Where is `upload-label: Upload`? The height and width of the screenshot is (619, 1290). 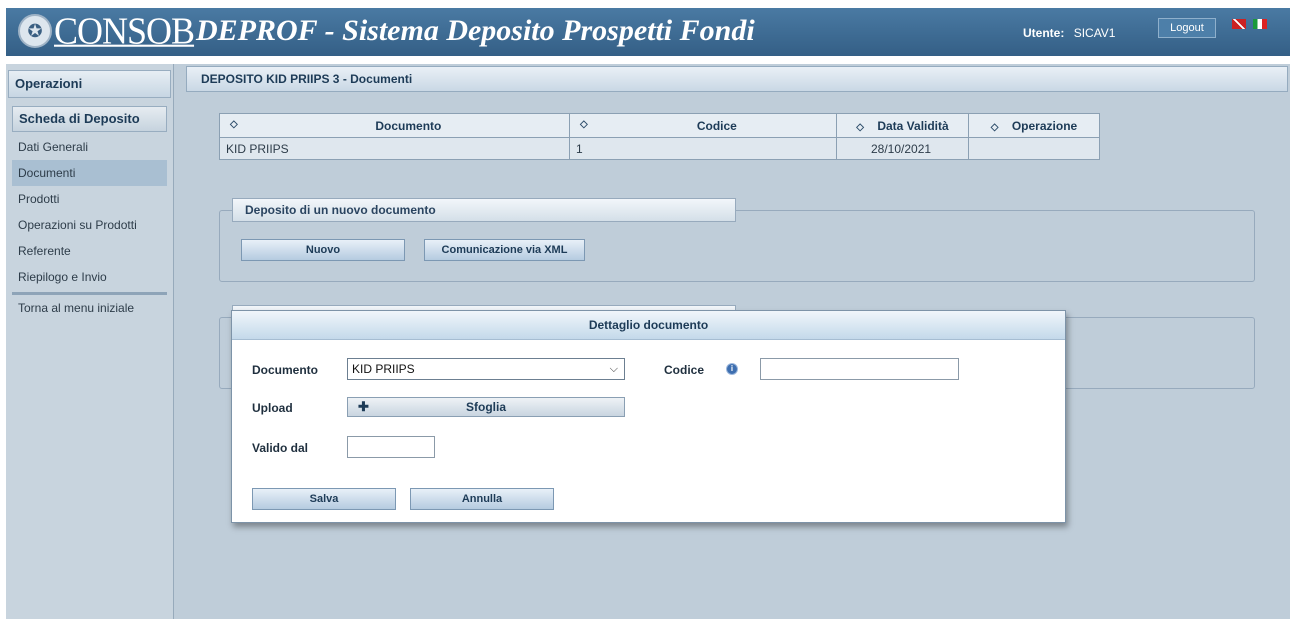 upload-label: Upload is located at coordinates (272, 408).